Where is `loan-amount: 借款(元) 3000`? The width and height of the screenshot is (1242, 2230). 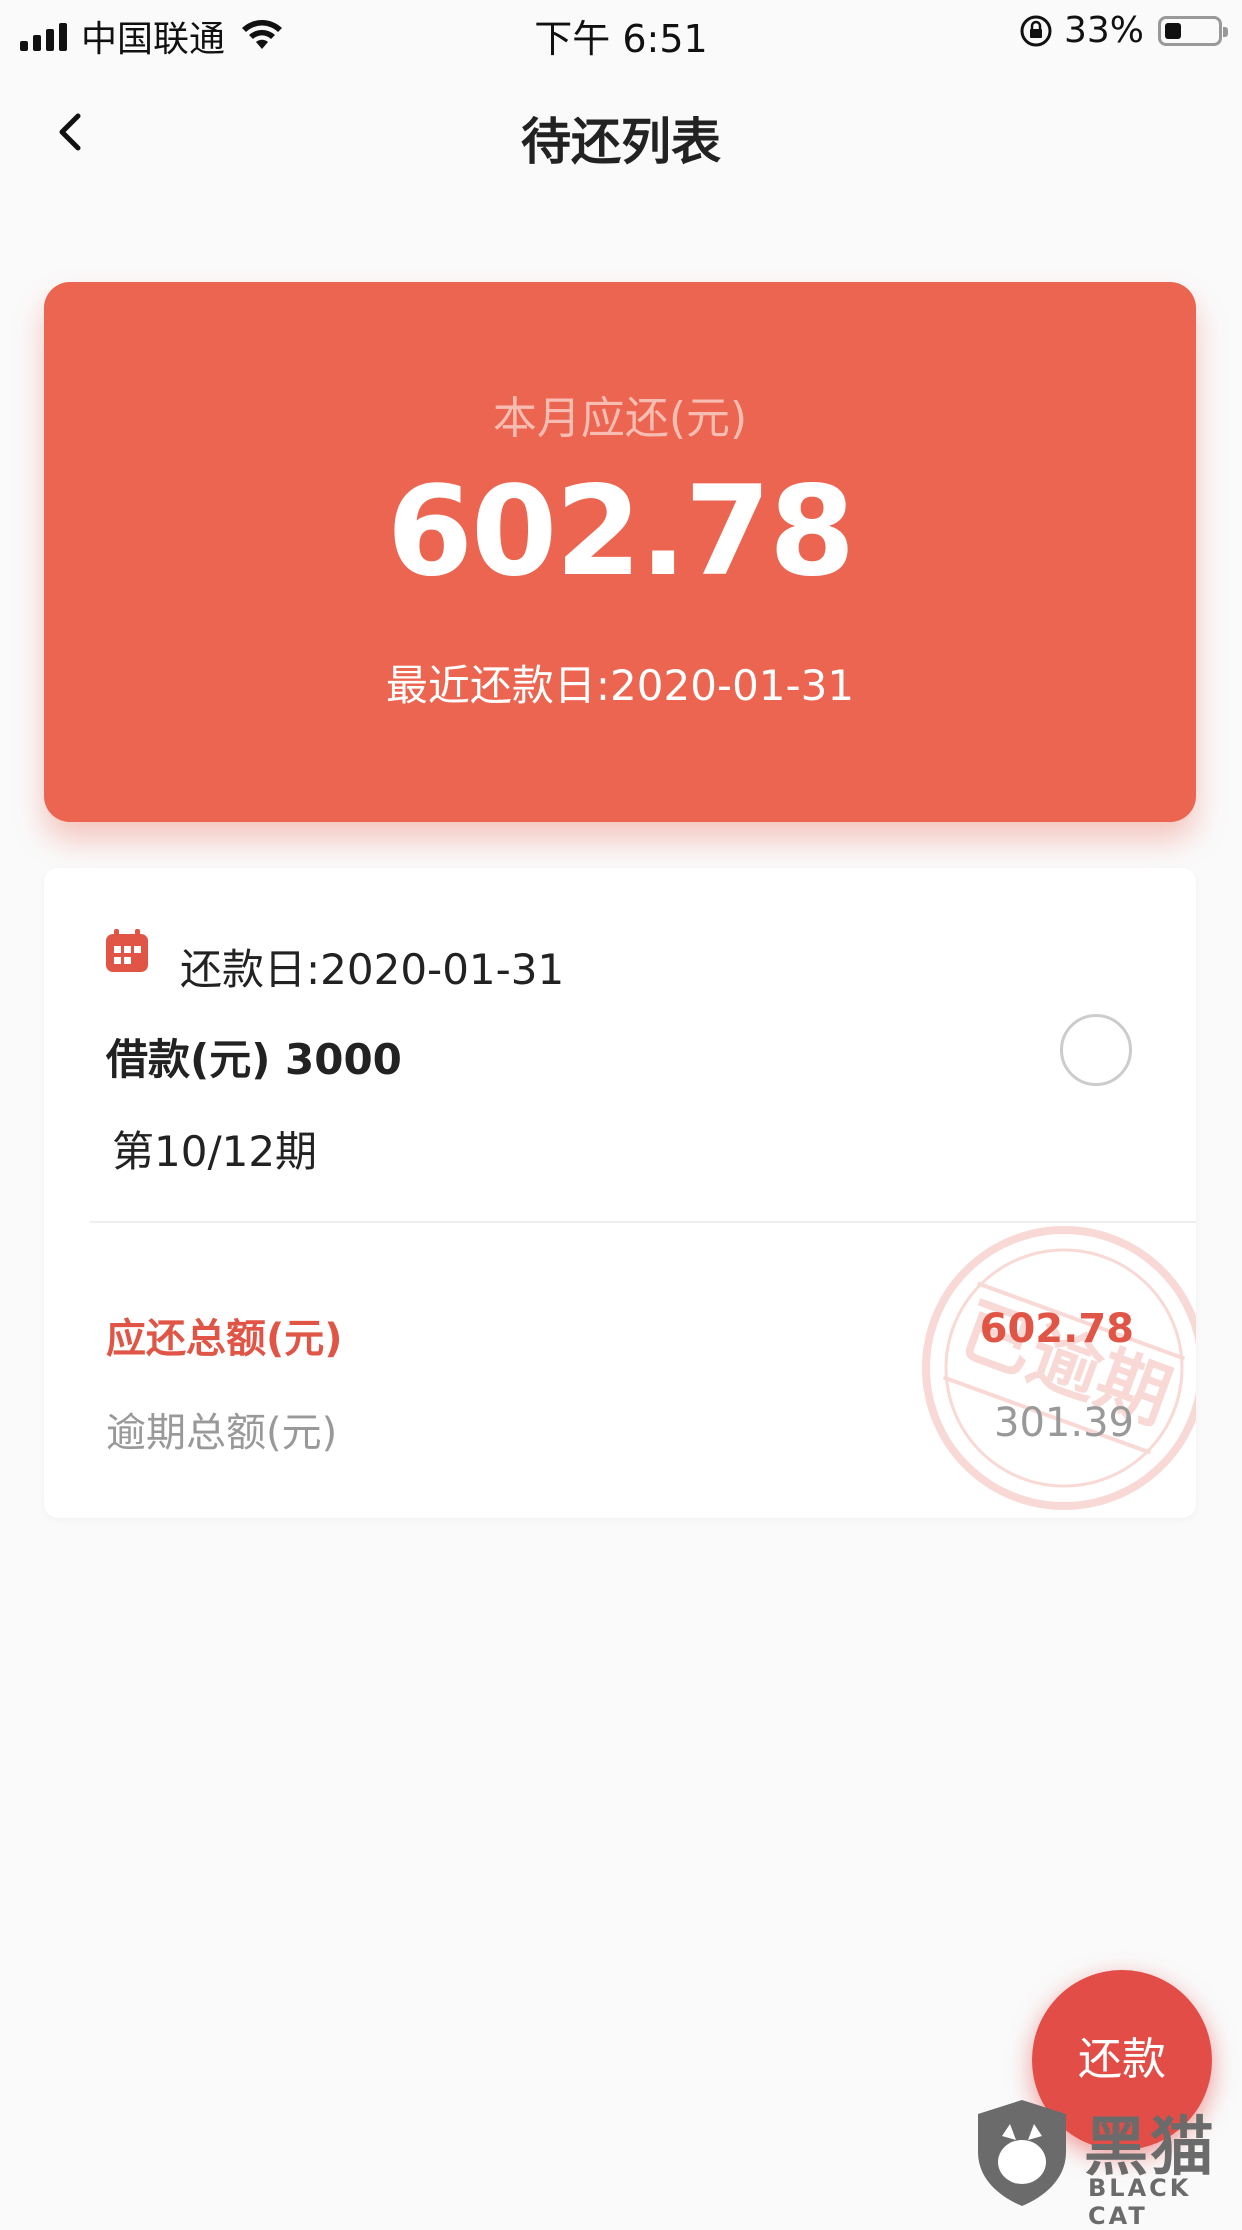 loan-amount: 借款(元) 3000 is located at coordinates (254, 1059).